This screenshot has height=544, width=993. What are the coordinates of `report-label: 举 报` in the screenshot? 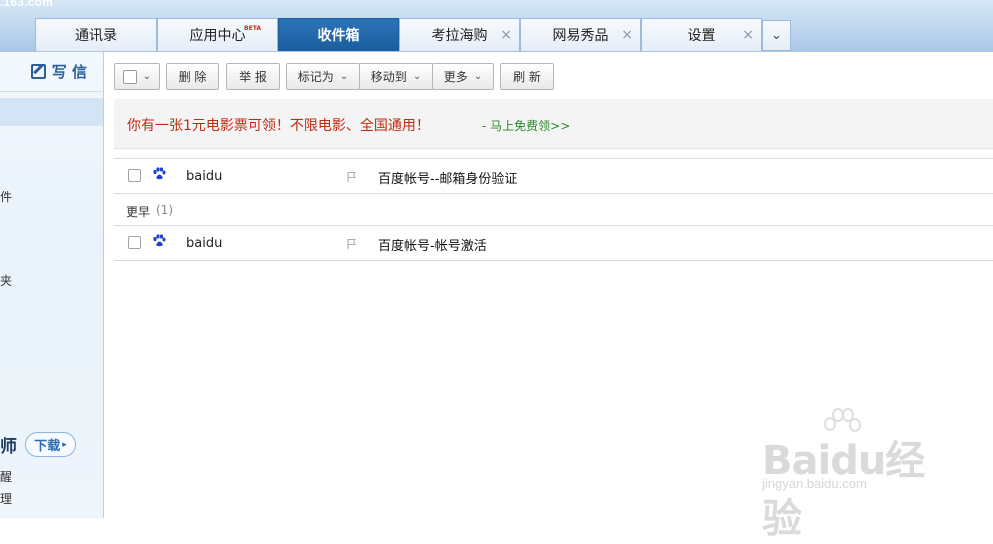 It's located at (253, 77).